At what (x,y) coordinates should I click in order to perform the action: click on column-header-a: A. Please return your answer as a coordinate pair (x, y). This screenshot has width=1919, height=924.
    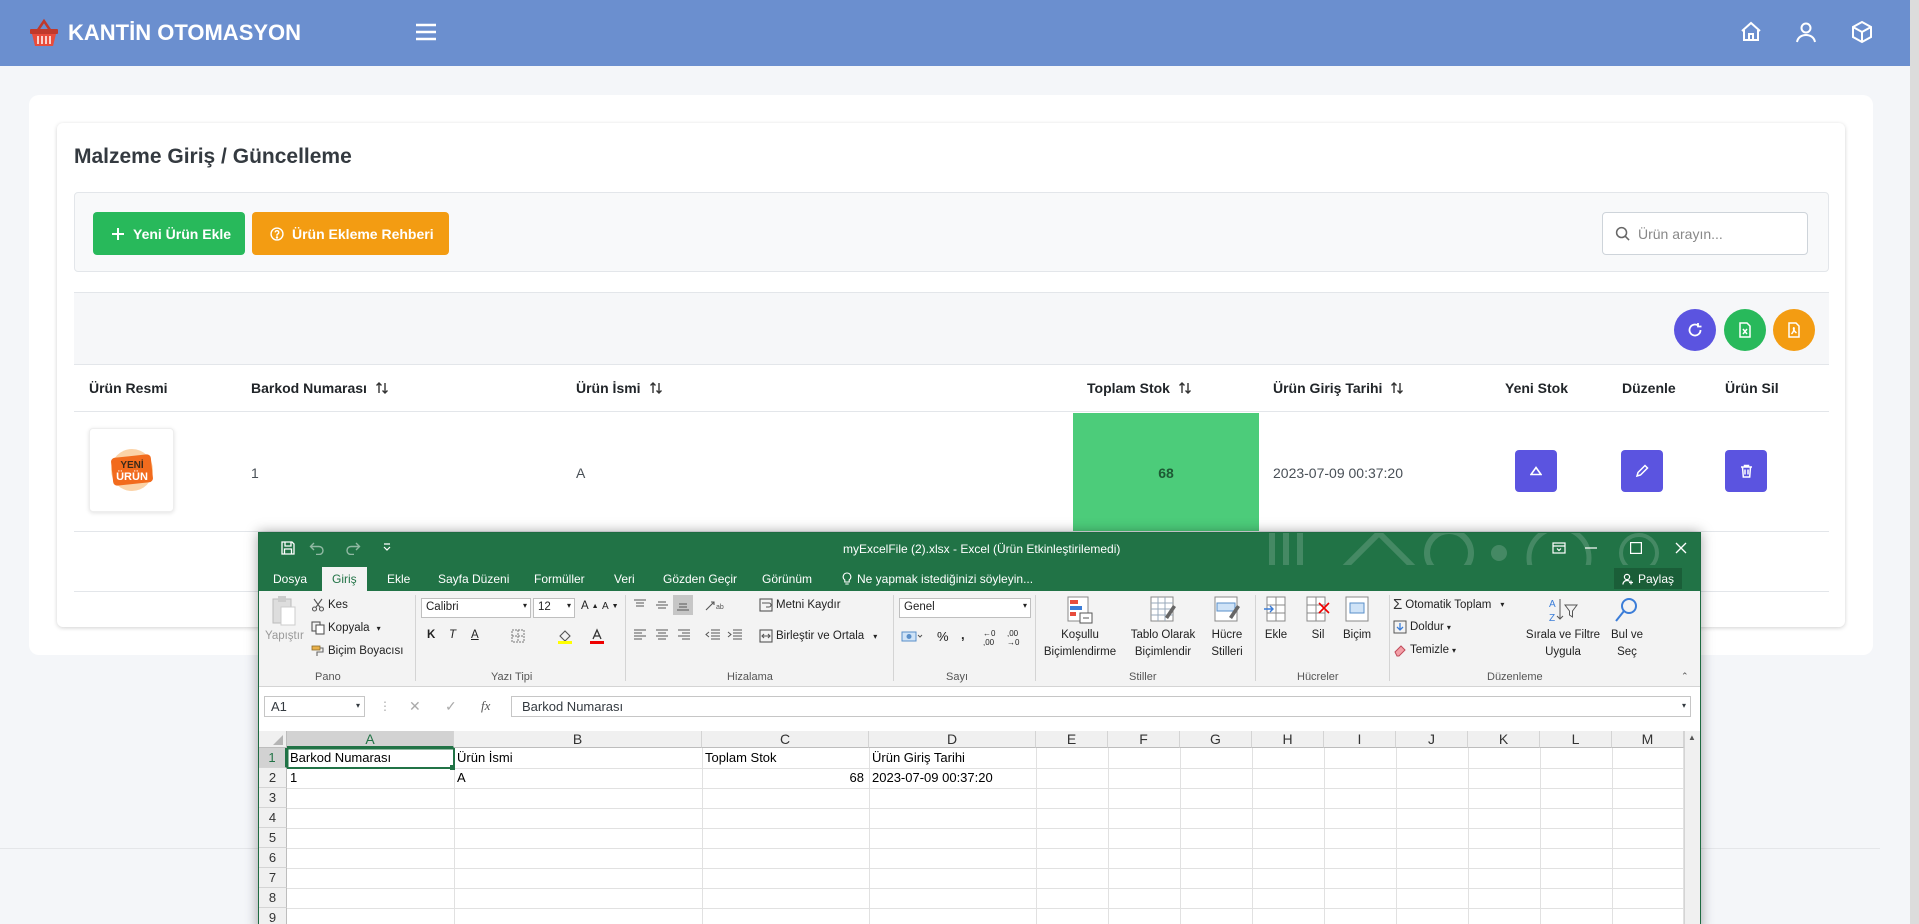
    Looking at the image, I should click on (370, 739).